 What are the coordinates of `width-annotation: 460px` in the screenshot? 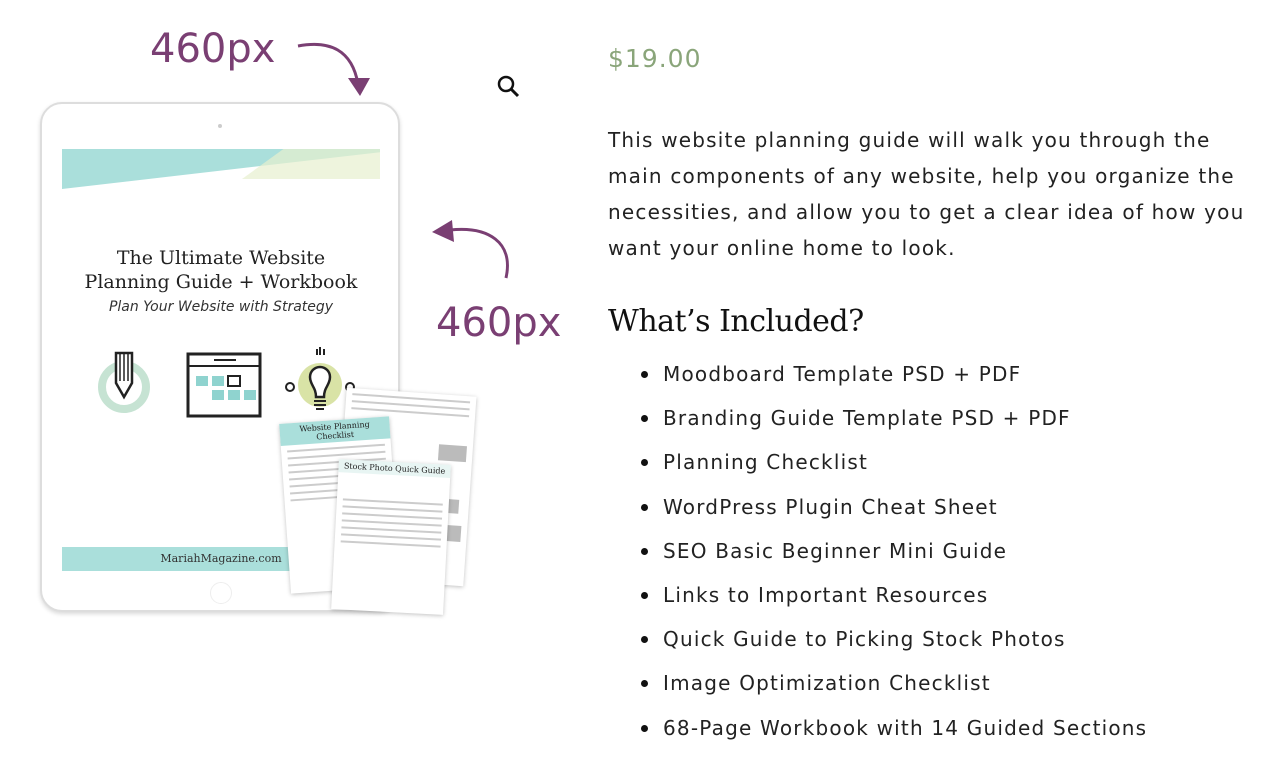 It's located at (213, 49).